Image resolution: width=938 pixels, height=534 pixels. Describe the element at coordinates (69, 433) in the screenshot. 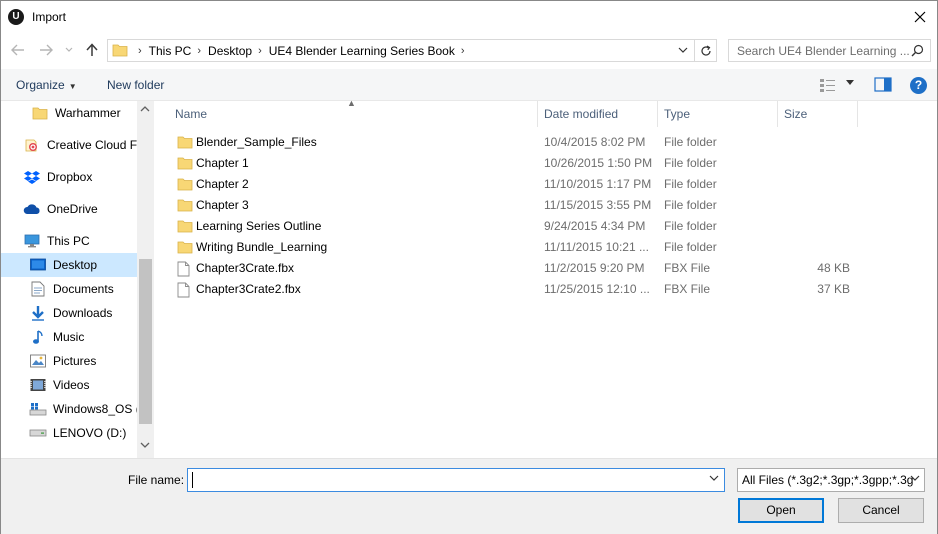

I see `sidebar-item-lenovo-d: LENOVO (D:)` at that location.